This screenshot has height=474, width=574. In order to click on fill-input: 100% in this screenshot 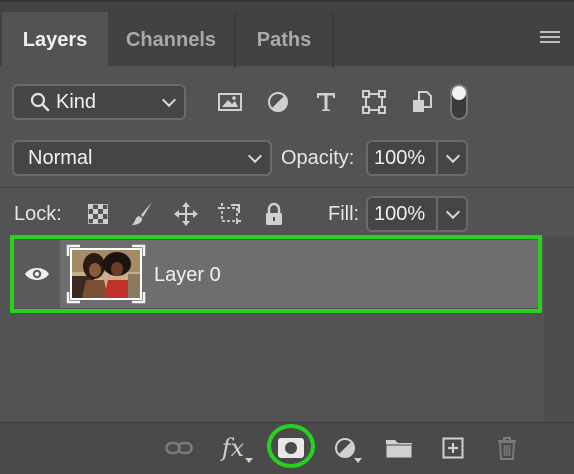, I will do `click(402, 214)`.